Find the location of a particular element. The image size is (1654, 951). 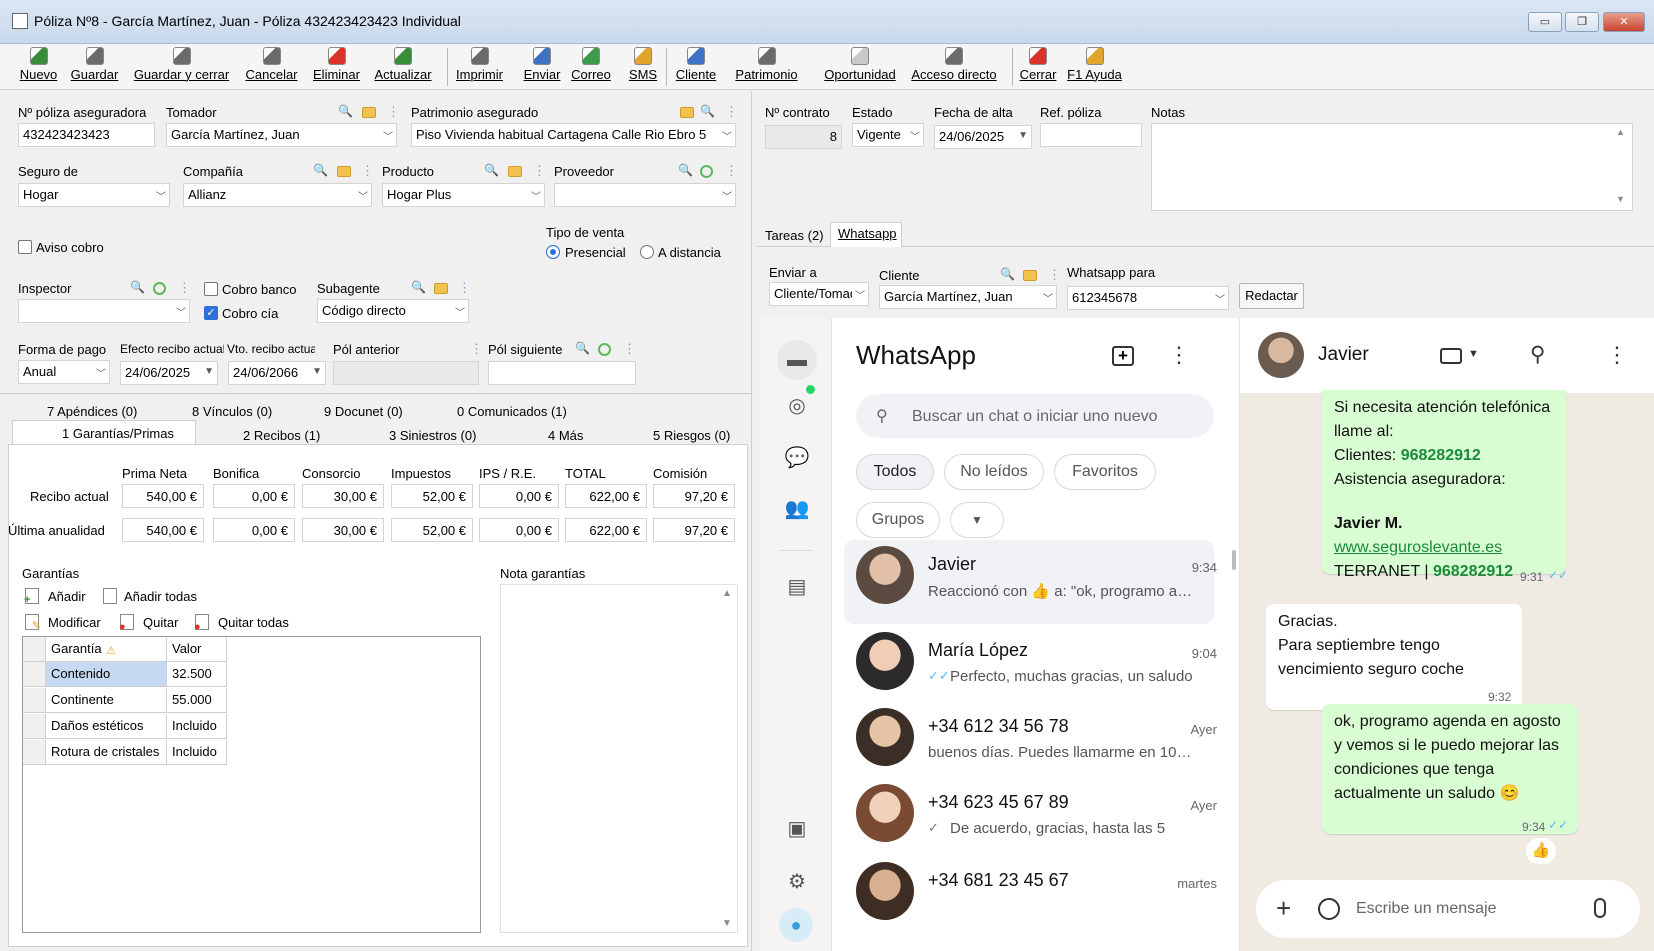

tab-whatsapp: Whatsapp is located at coordinates (867, 233).